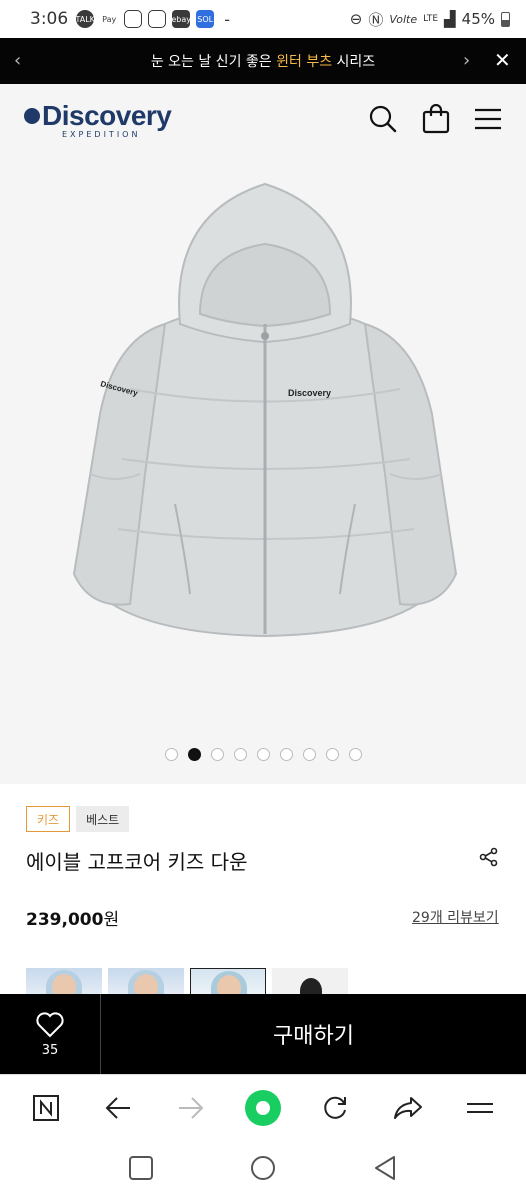  Describe the element at coordinates (455, 917) in the screenshot. I see `review-link: 29개 리뷰보기` at that location.